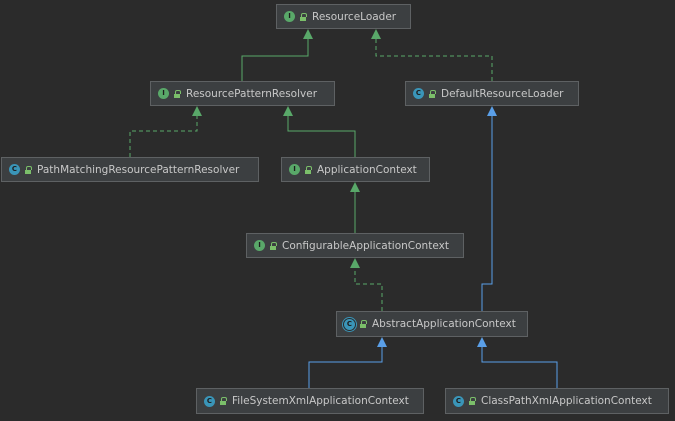  Describe the element at coordinates (365, 245) in the screenshot. I see `node-label: ConfigurableApplicationContext` at that location.